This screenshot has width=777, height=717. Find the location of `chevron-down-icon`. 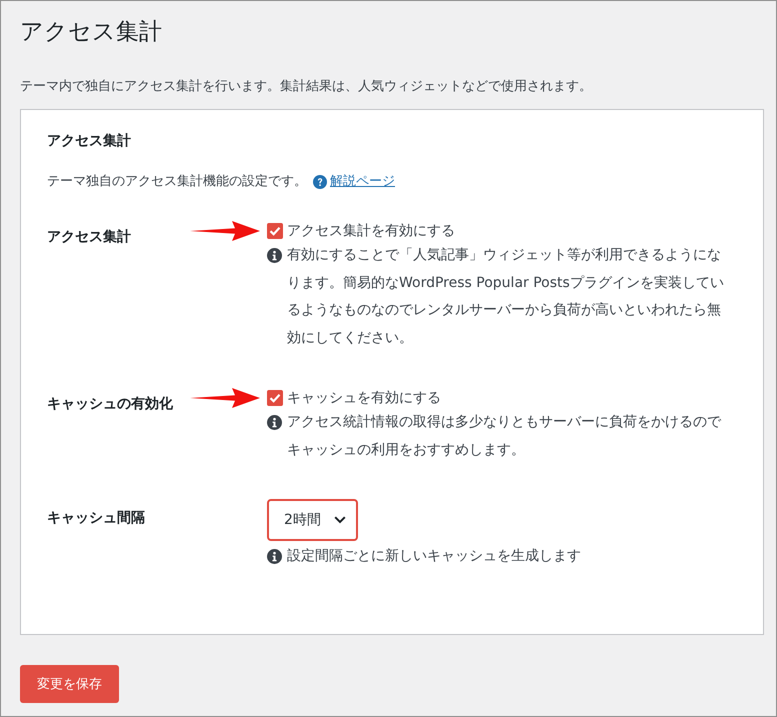

chevron-down-icon is located at coordinates (340, 520).